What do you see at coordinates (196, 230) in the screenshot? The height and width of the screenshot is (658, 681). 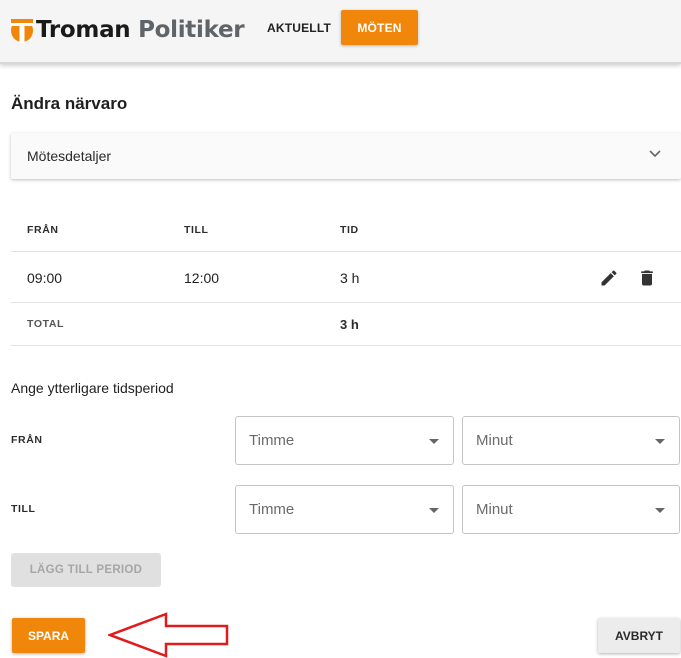 I see `col-header-to: TILL` at bounding box center [196, 230].